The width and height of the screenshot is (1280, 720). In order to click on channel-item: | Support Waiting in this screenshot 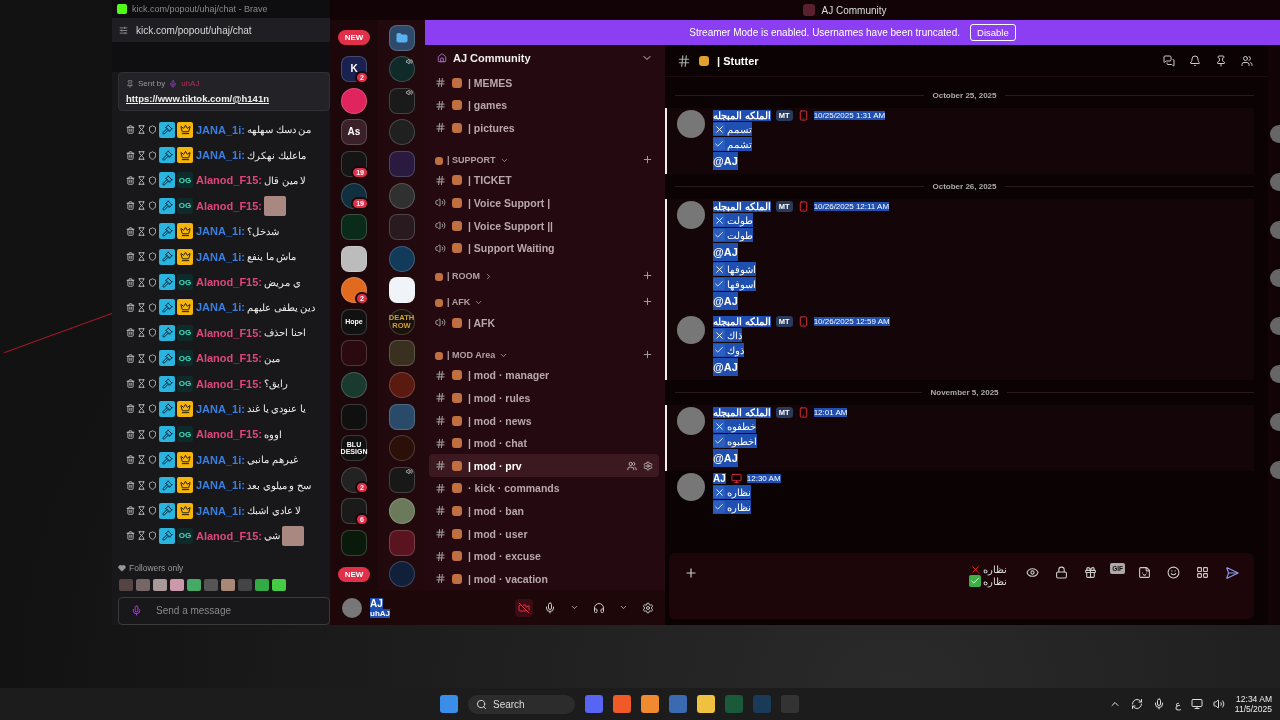, I will do `click(544, 248)`.